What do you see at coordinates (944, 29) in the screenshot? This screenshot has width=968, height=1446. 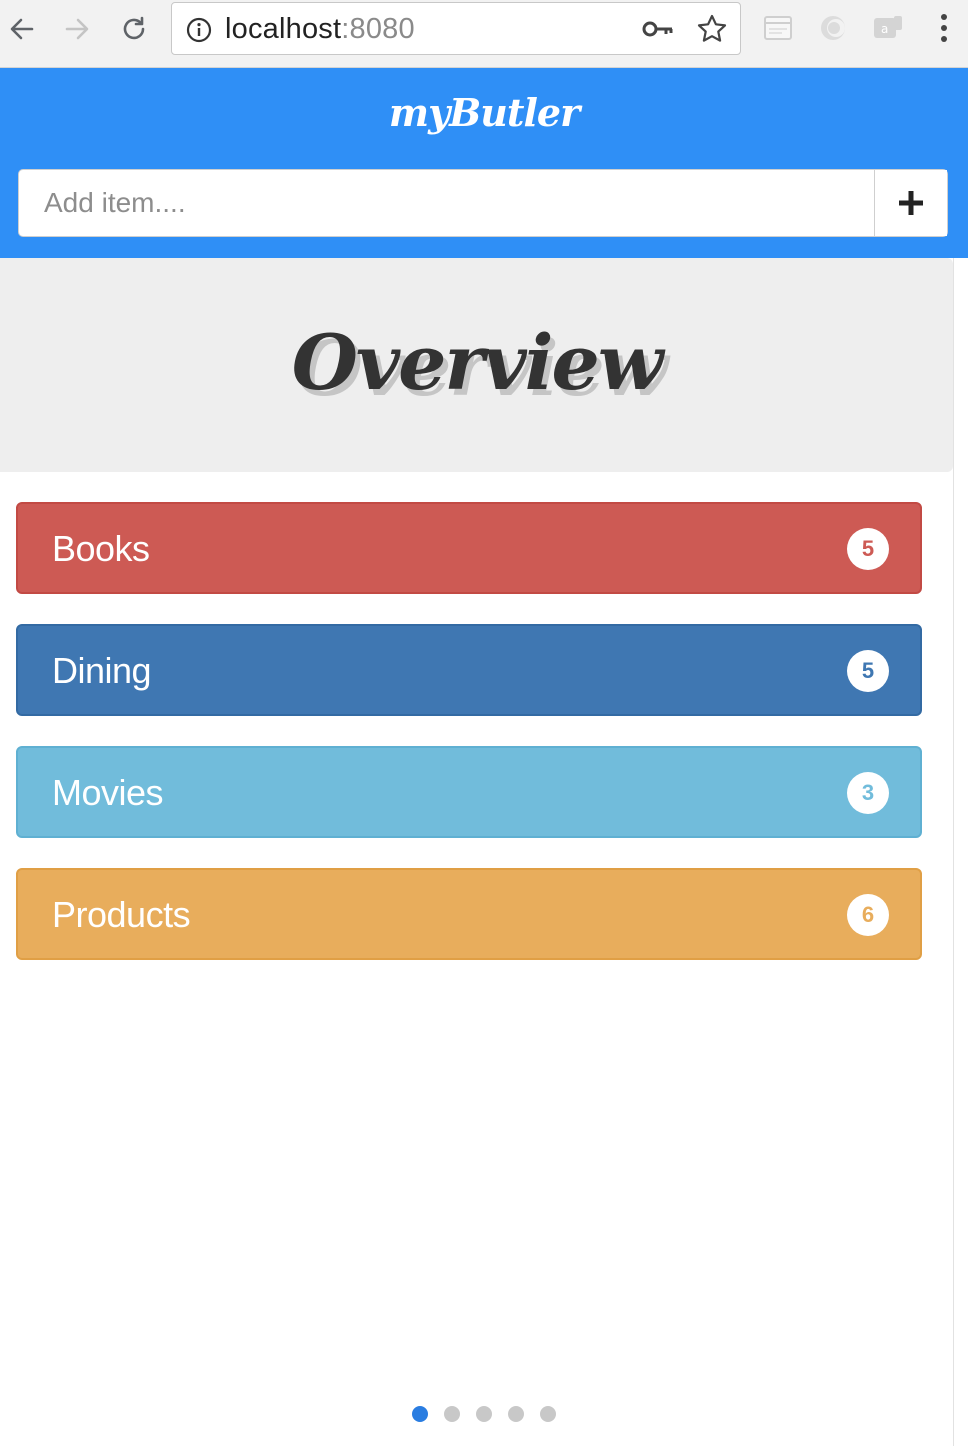 I see `kebab-menu-icon` at bounding box center [944, 29].